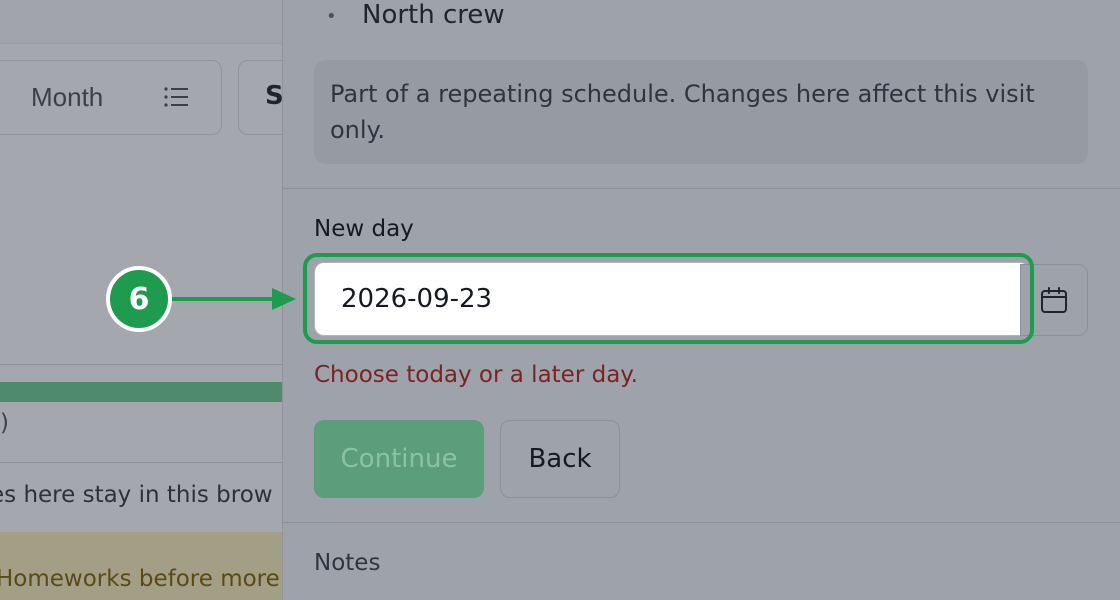 The height and width of the screenshot is (600, 1120). Describe the element at coordinates (139, 299) in the screenshot. I see `step-number-badge: 6` at that location.